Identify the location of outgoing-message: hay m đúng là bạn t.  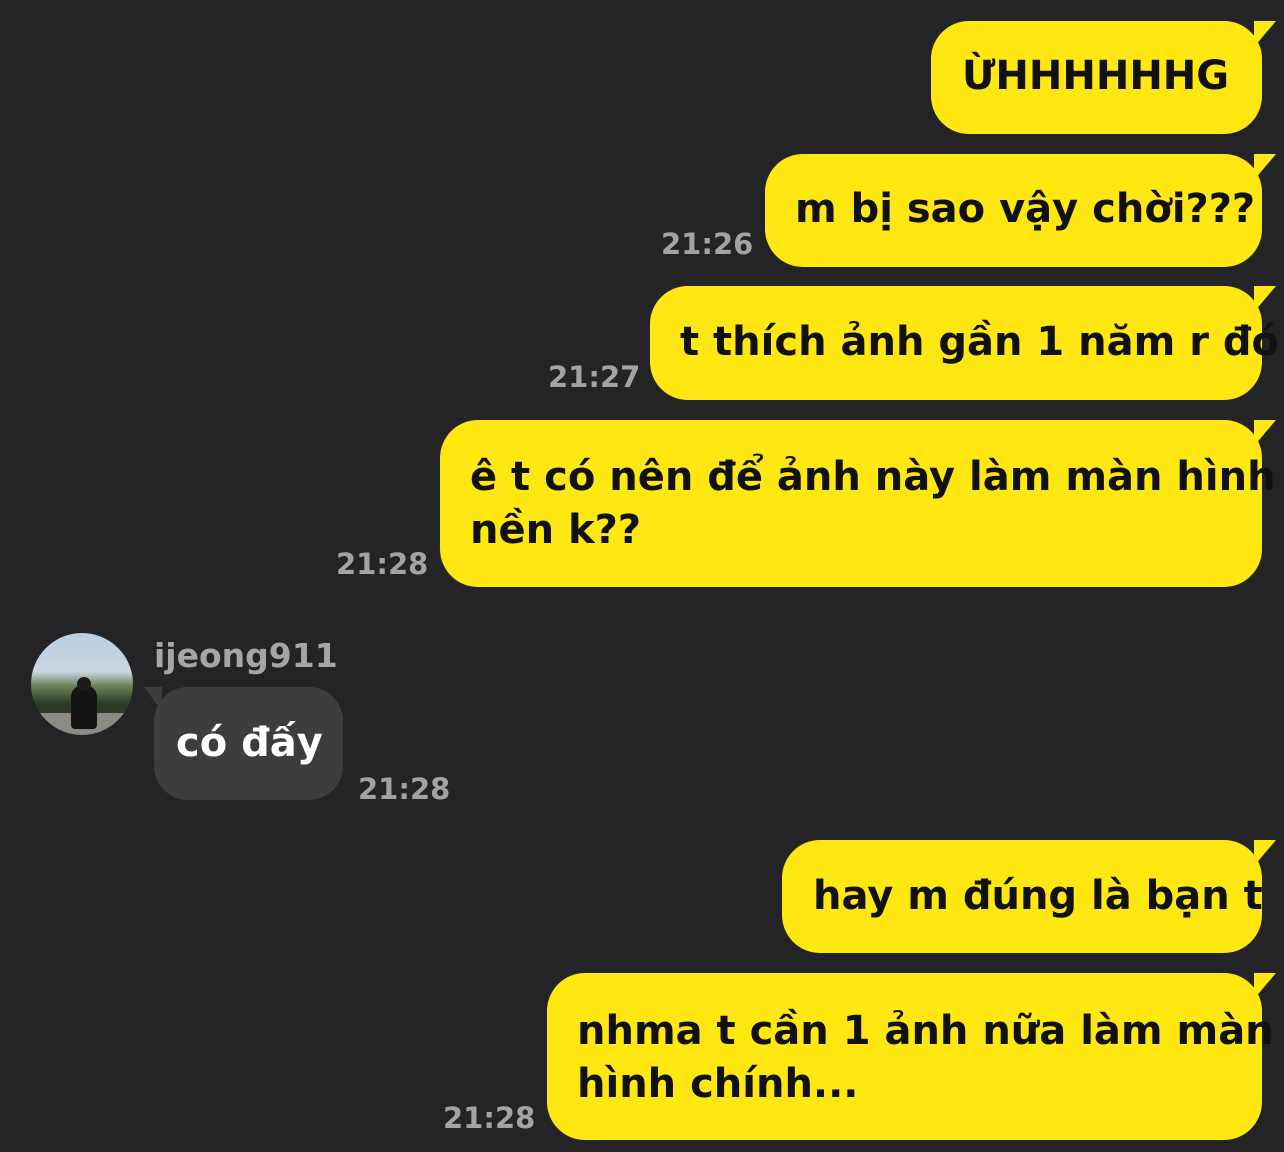
(1029, 896).